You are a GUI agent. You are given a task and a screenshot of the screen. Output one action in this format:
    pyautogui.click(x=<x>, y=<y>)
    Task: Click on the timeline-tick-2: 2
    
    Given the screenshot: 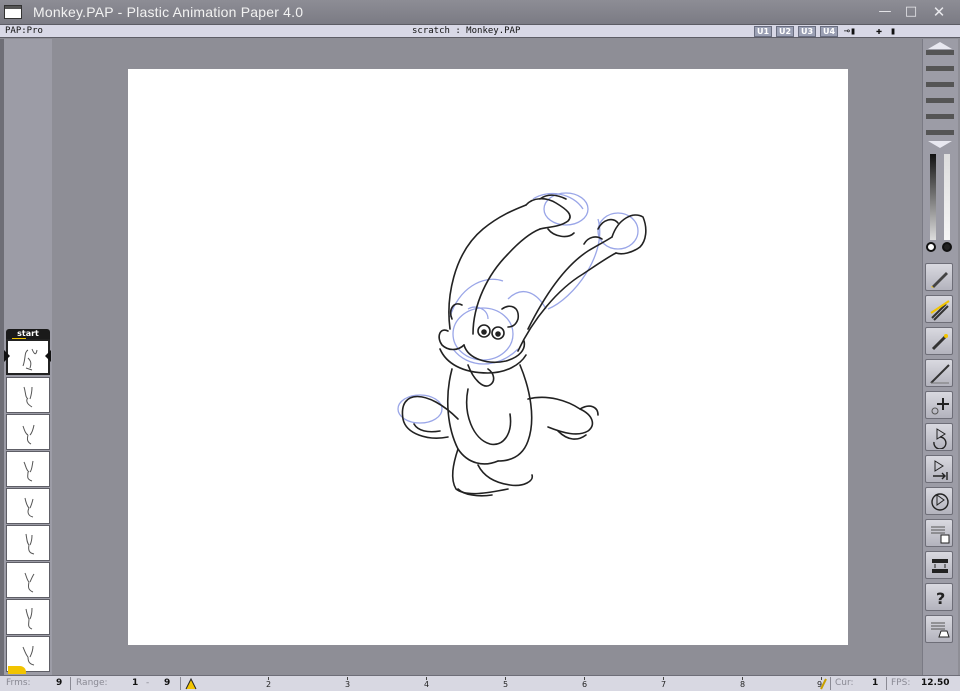 What is the action you would take?
    pyautogui.click(x=269, y=684)
    